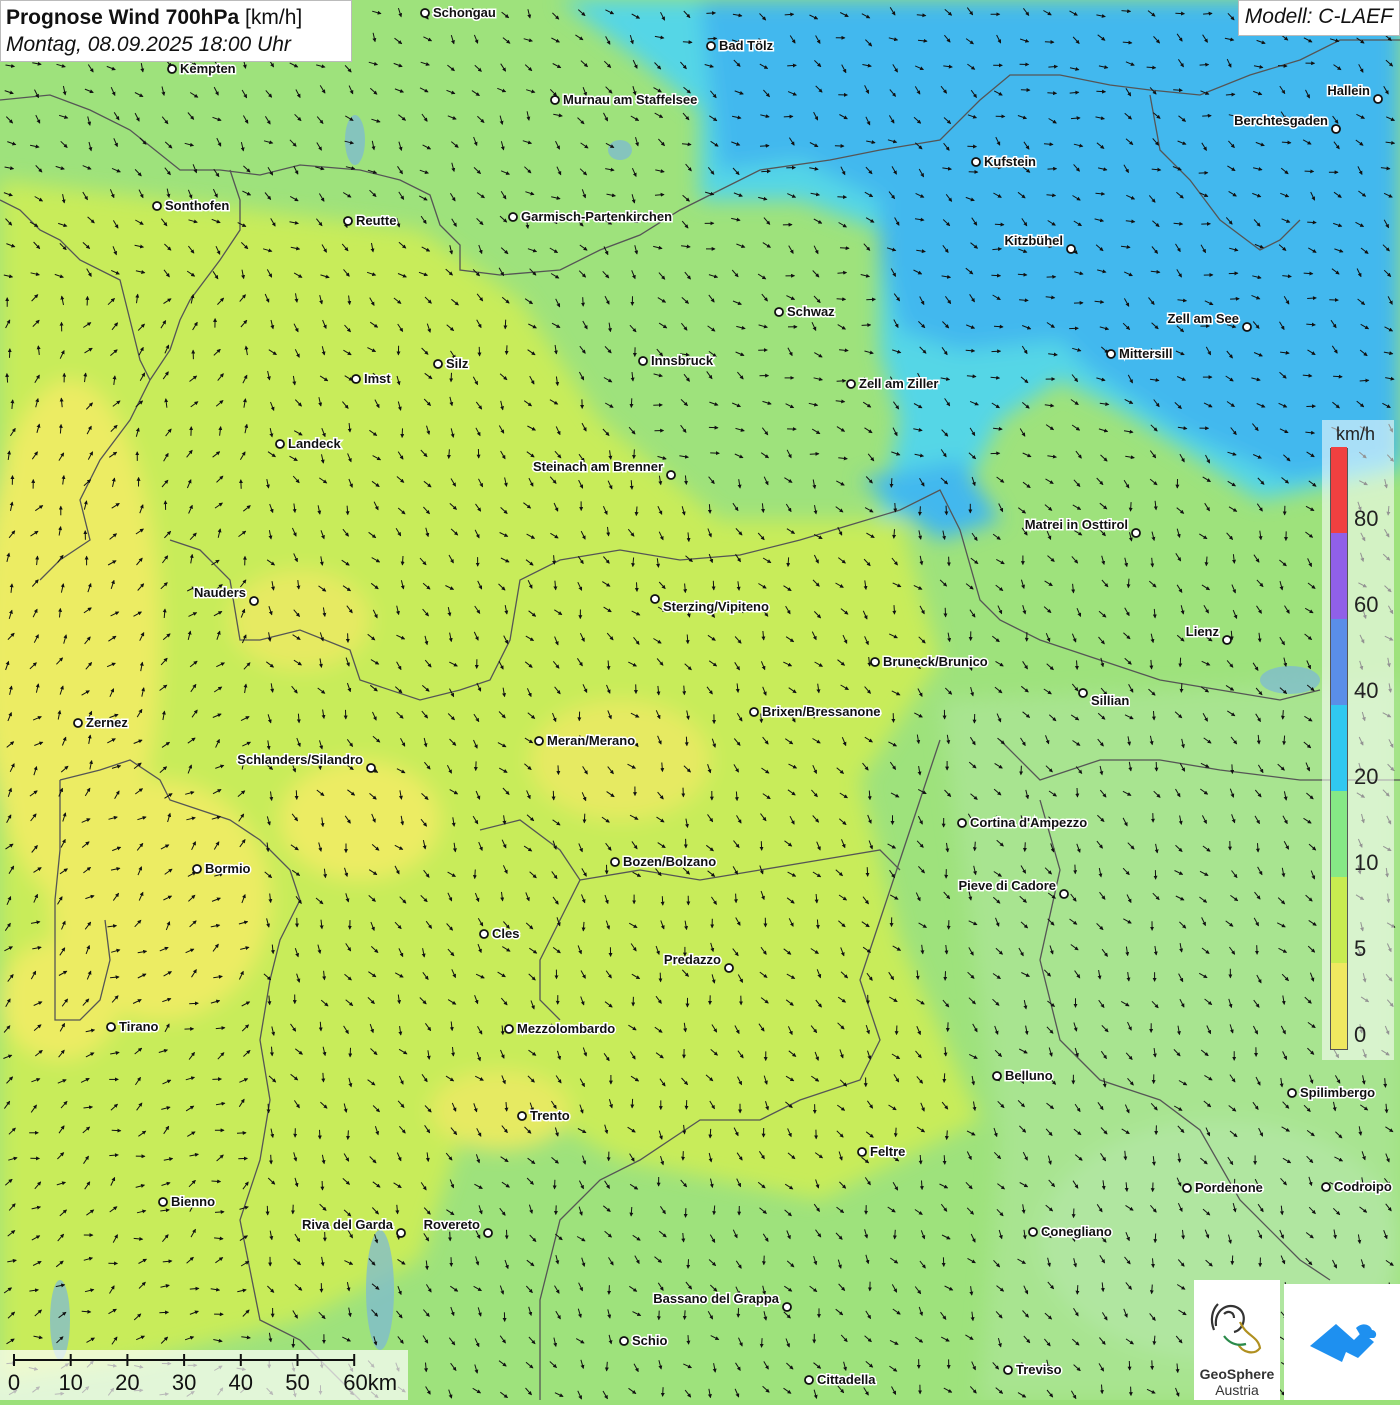 This screenshot has width=1400, height=1405. What do you see at coordinates (811, 311) in the screenshot?
I see `place-label: Schwaz` at bounding box center [811, 311].